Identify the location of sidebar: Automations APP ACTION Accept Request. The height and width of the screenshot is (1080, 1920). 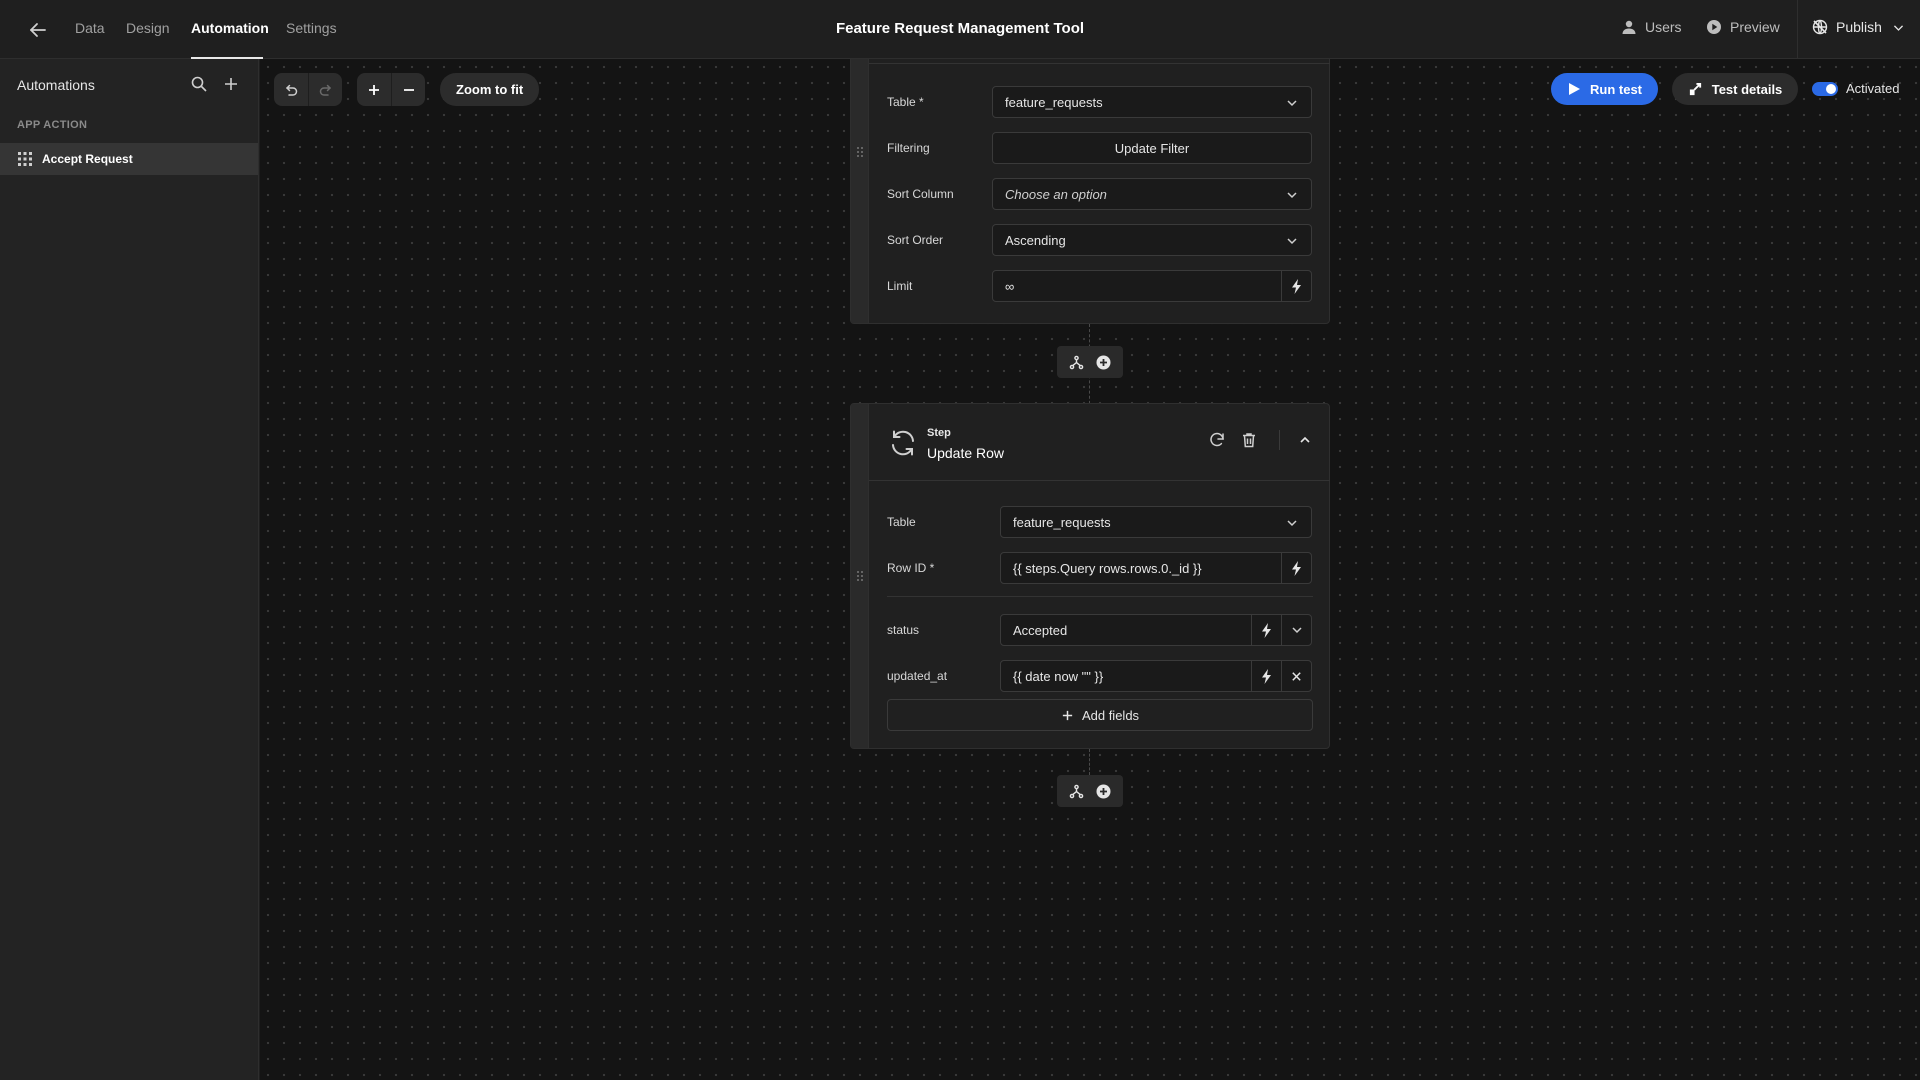
(129, 569).